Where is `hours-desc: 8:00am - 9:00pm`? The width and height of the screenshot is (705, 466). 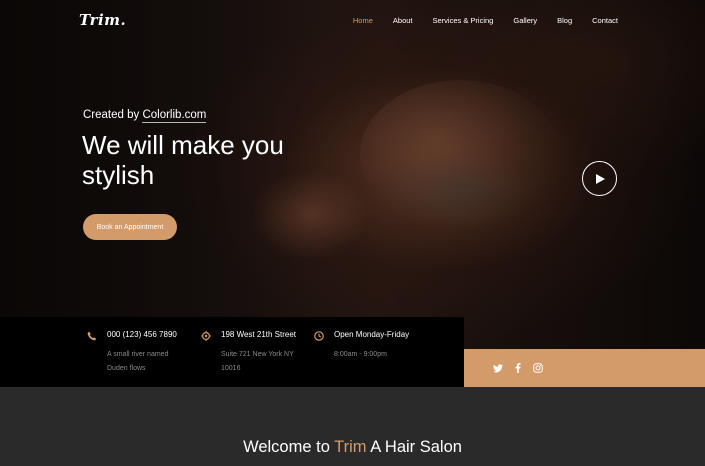
hours-desc: 8:00am - 9:00pm is located at coordinates (360, 355).